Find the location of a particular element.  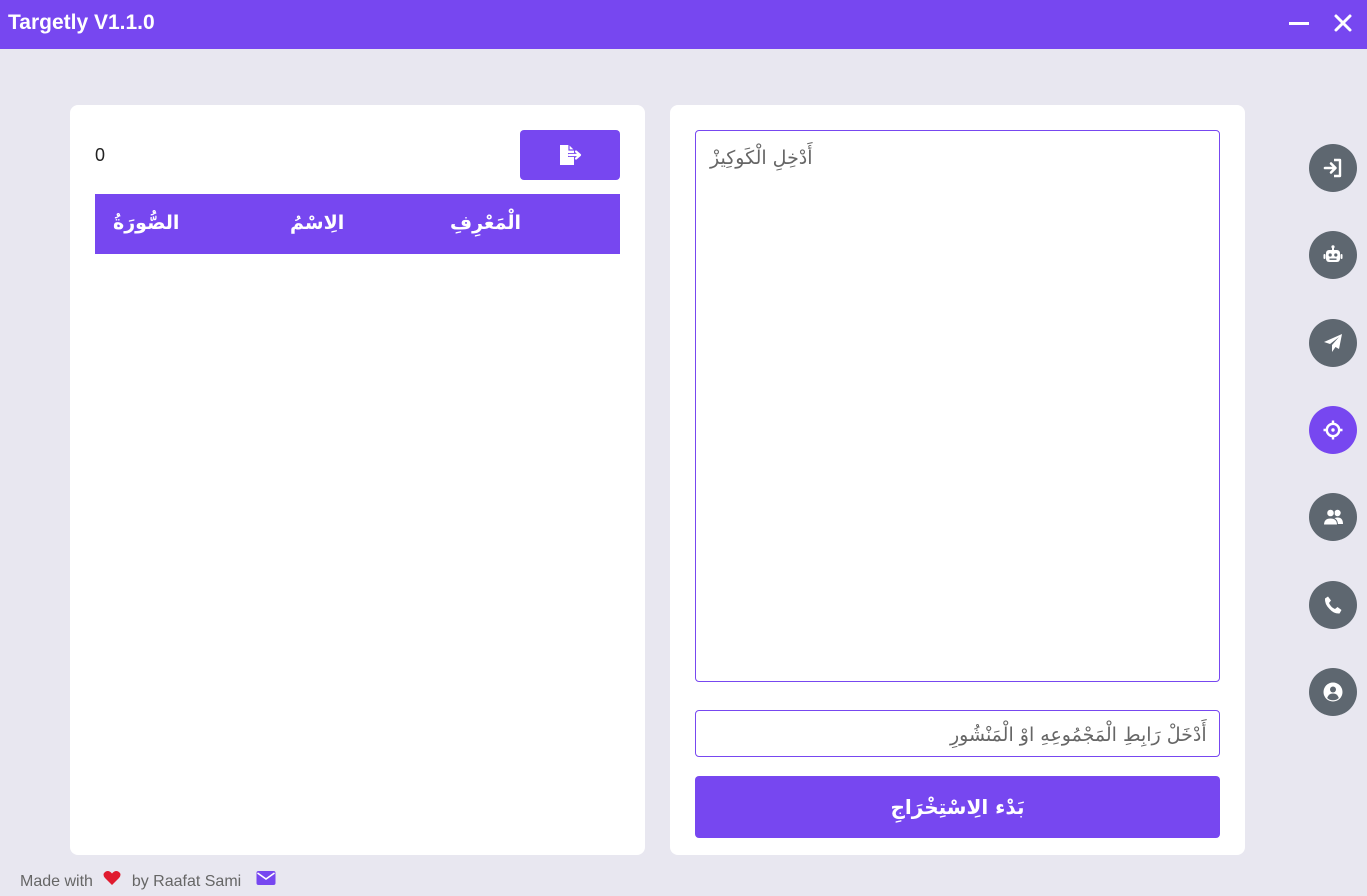

user-circle-icon is located at coordinates (1333, 692).